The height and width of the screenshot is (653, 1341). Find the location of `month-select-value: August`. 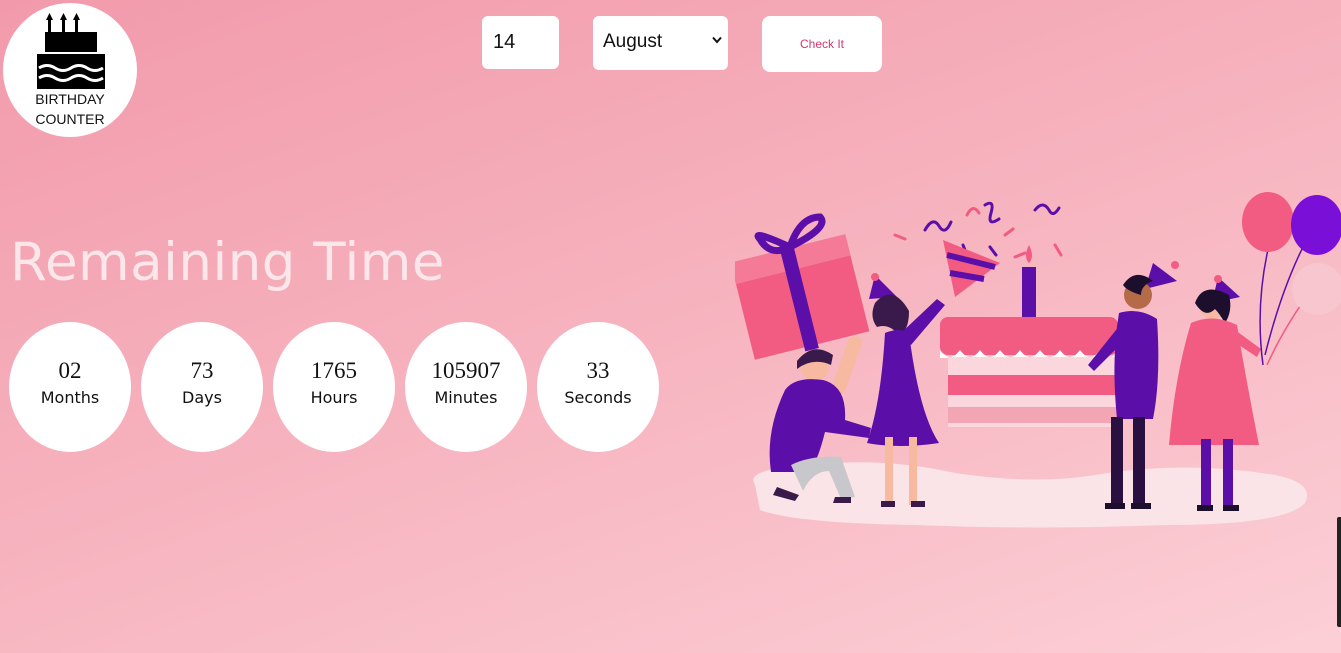

month-select-value: August is located at coordinates (633, 41).